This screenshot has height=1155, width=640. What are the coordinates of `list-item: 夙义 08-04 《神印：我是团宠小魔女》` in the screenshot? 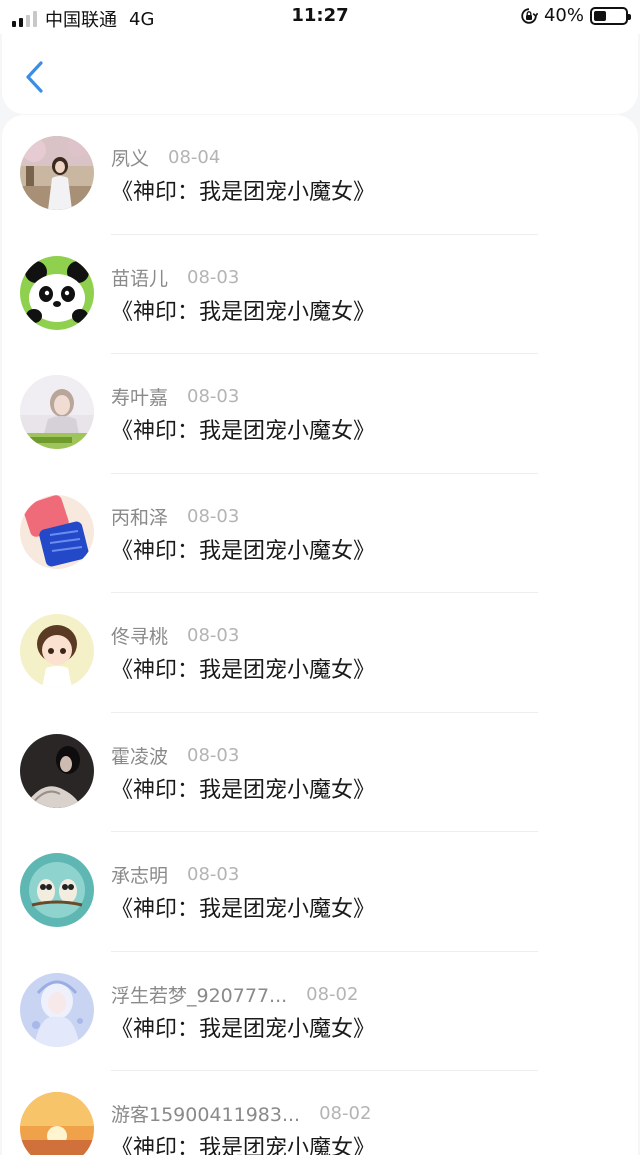 It's located at (320, 175).